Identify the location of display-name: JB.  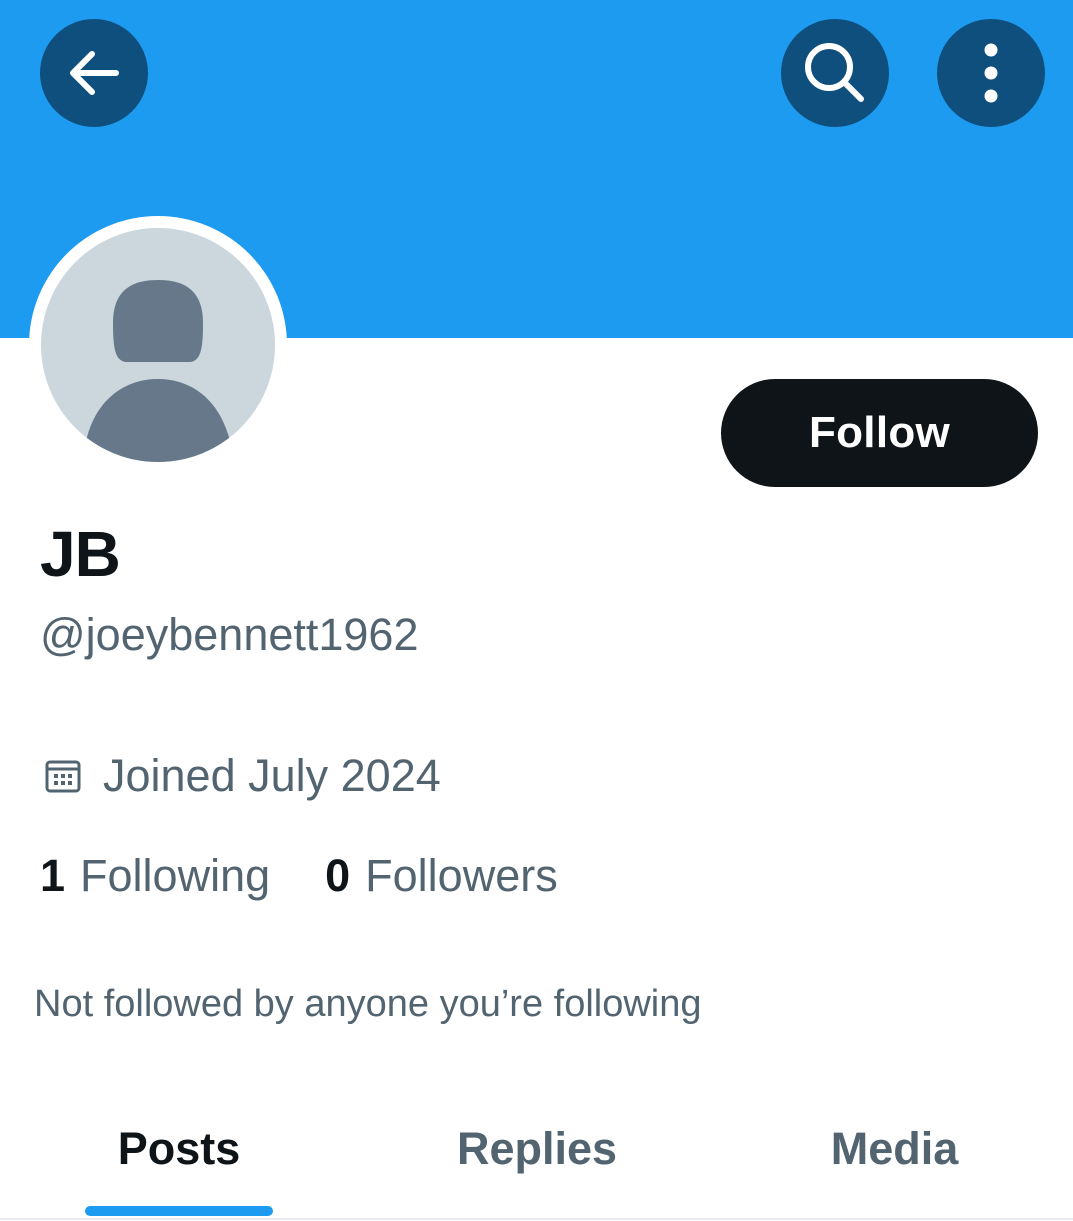
(80, 554).